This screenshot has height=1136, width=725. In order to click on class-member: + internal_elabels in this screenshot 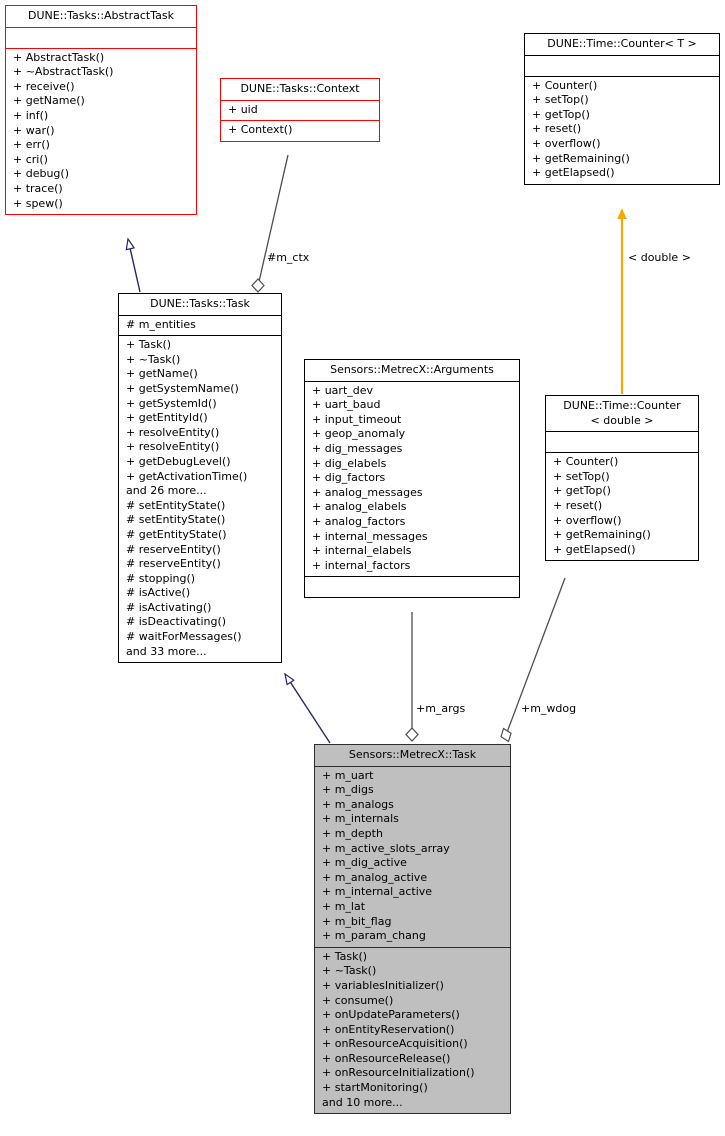, I will do `click(362, 551)`.